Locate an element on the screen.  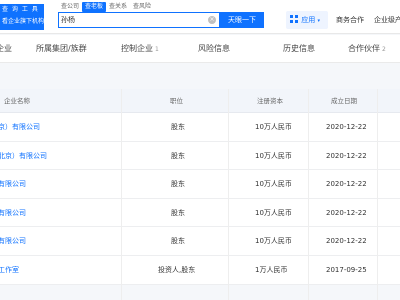
logo-line-1: 查 询 工 具 is located at coordinates (20, 9).